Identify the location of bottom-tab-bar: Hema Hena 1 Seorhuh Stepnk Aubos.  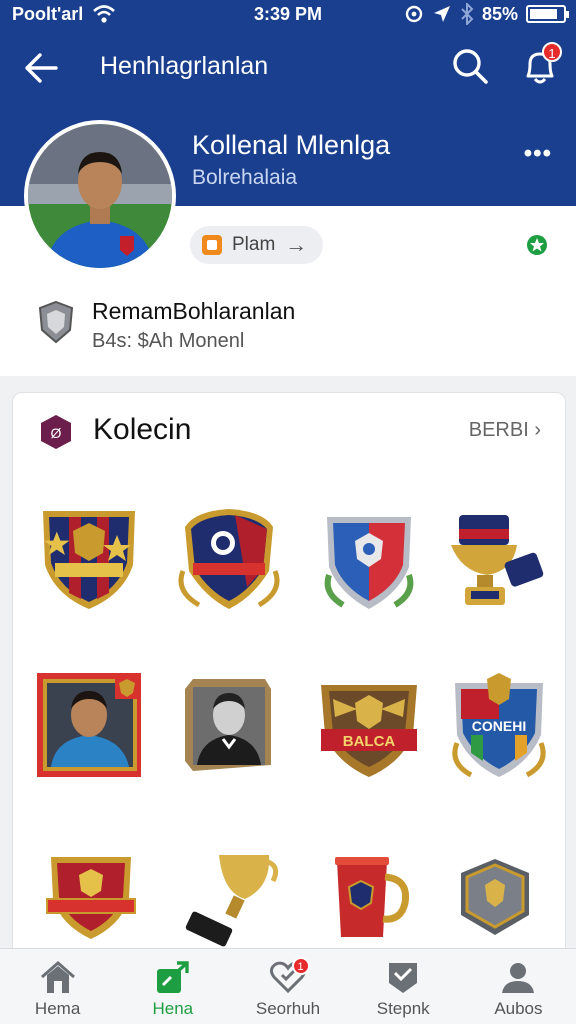
(288, 986).